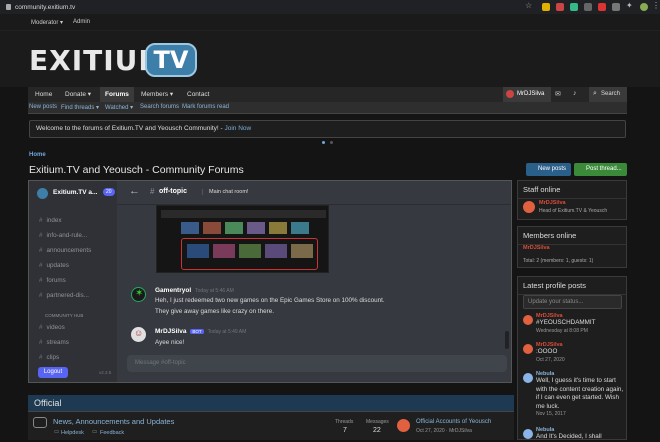 The image size is (660, 442). Describe the element at coordinates (171, 60) in the screenshot. I see `site-logo-tv: TV` at that location.